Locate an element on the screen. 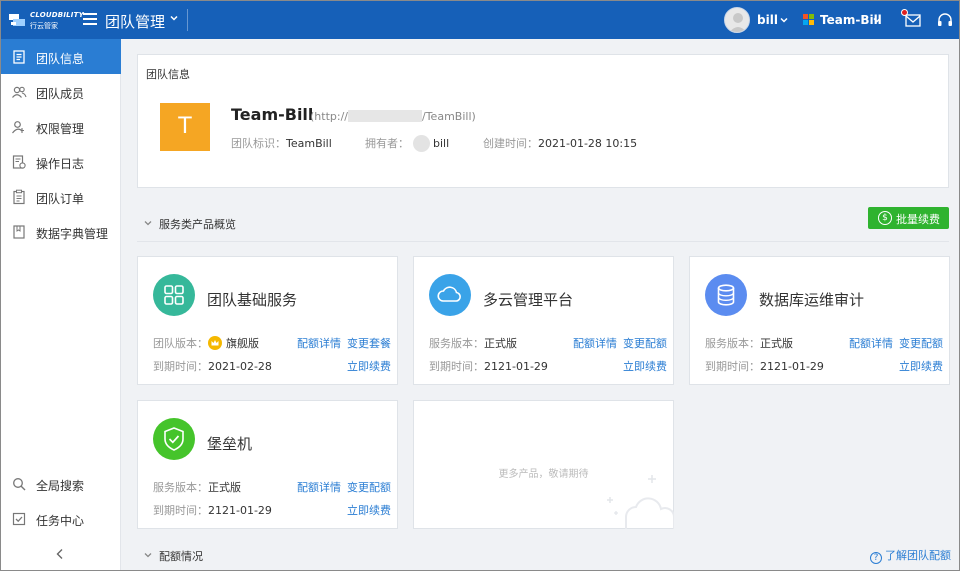 The image size is (960, 571). document-icon is located at coordinates (19, 57).